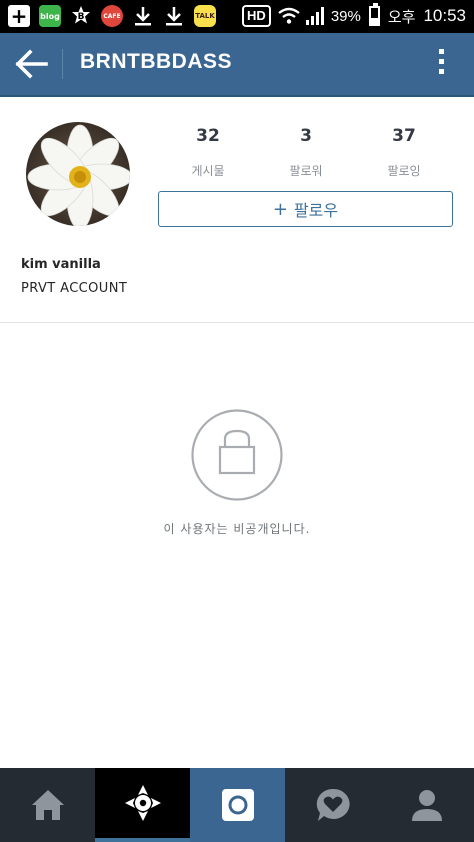 Image resolution: width=474 pixels, height=842 pixels. What do you see at coordinates (208, 152) in the screenshot?
I see `stat-posts: 32 게시물` at bounding box center [208, 152].